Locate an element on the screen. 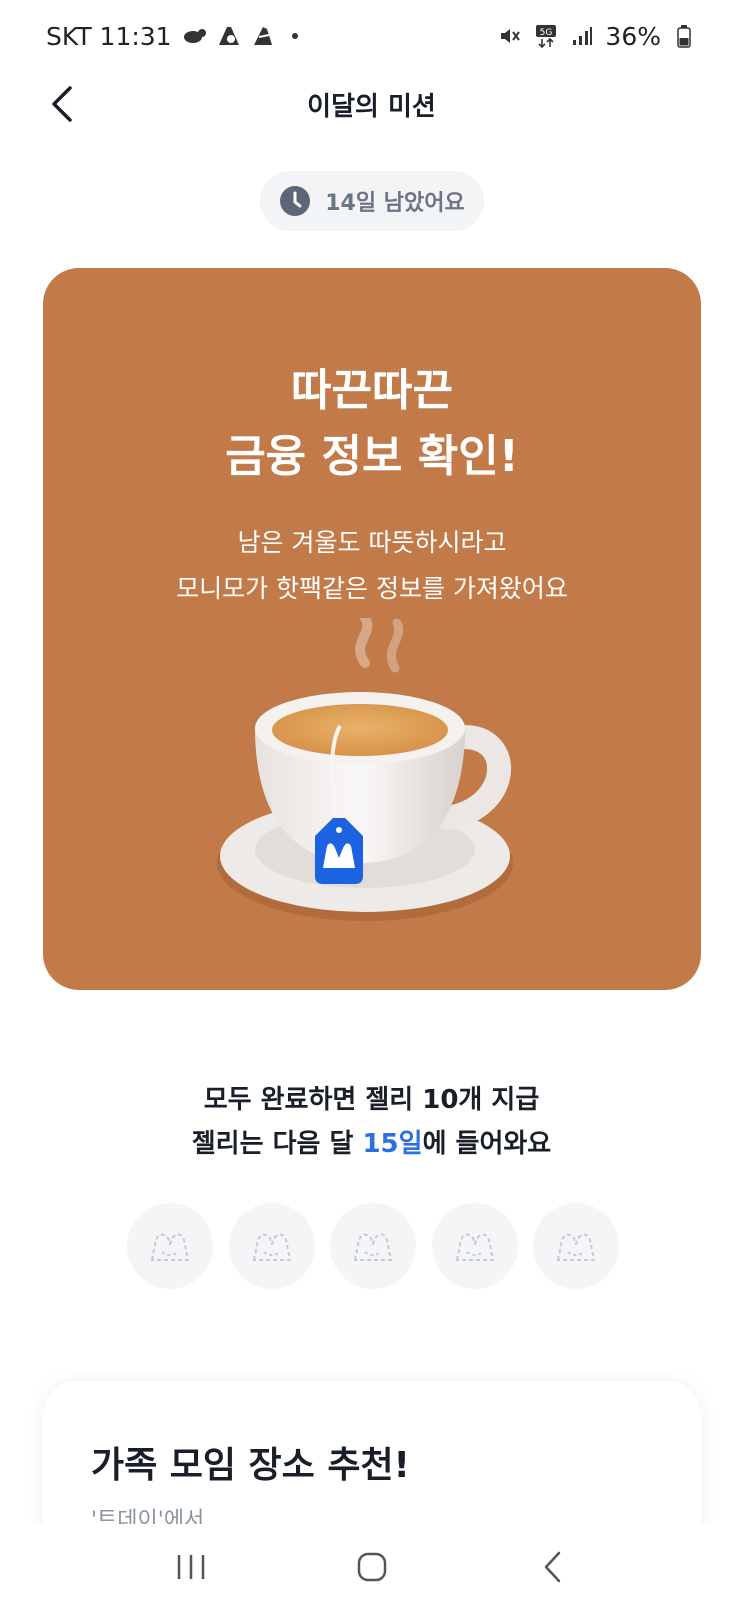  battery-icon is located at coordinates (684, 36).